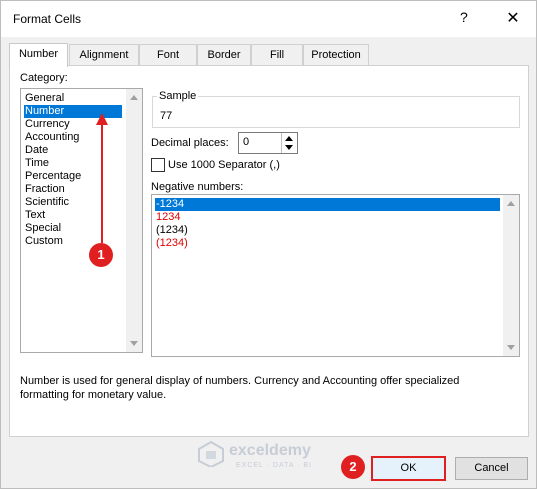  I want to click on watermark-name: exceldemy, so click(270, 450).